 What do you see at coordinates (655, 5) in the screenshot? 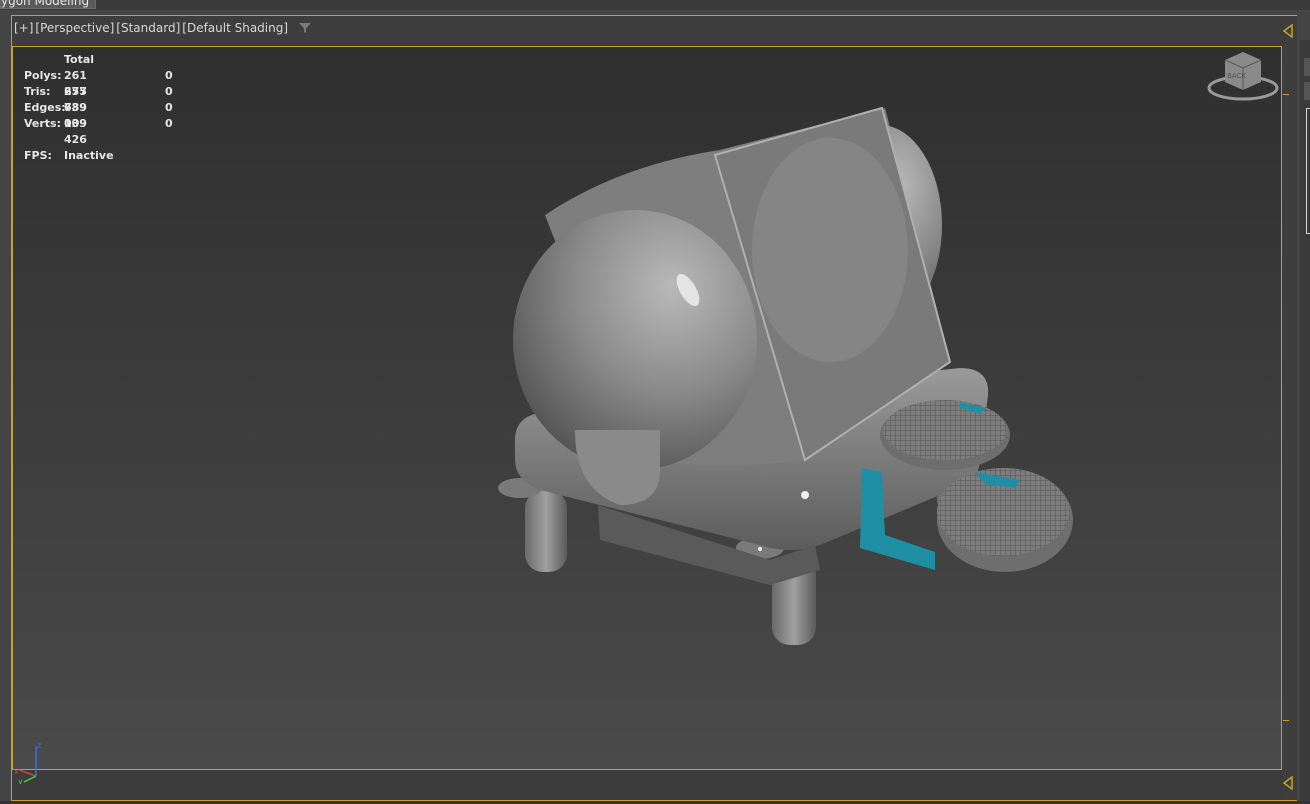
I see `ribbon-strip` at bounding box center [655, 5].